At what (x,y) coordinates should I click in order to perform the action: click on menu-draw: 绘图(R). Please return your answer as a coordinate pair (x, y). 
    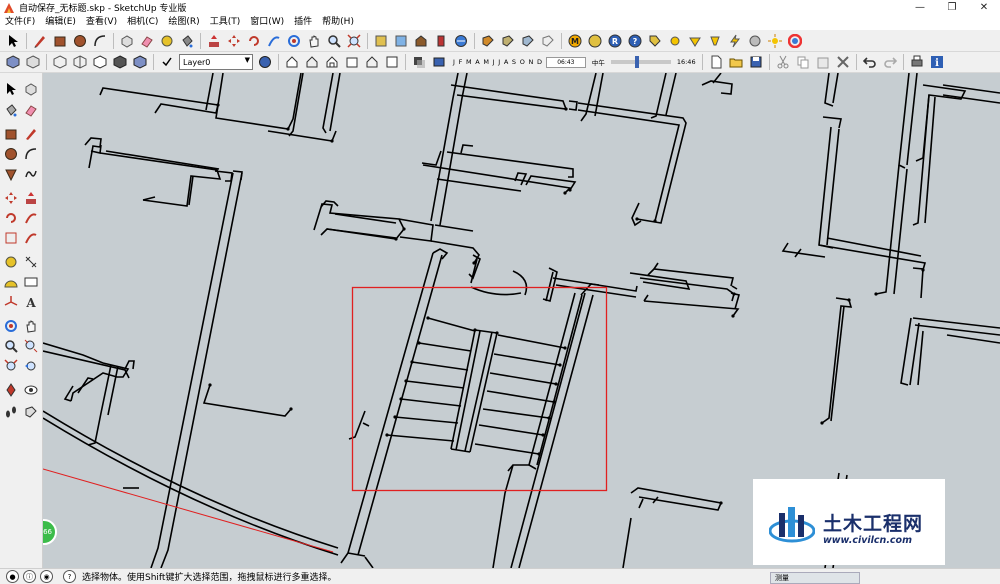
    Looking at the image, I should click on (183, 22).